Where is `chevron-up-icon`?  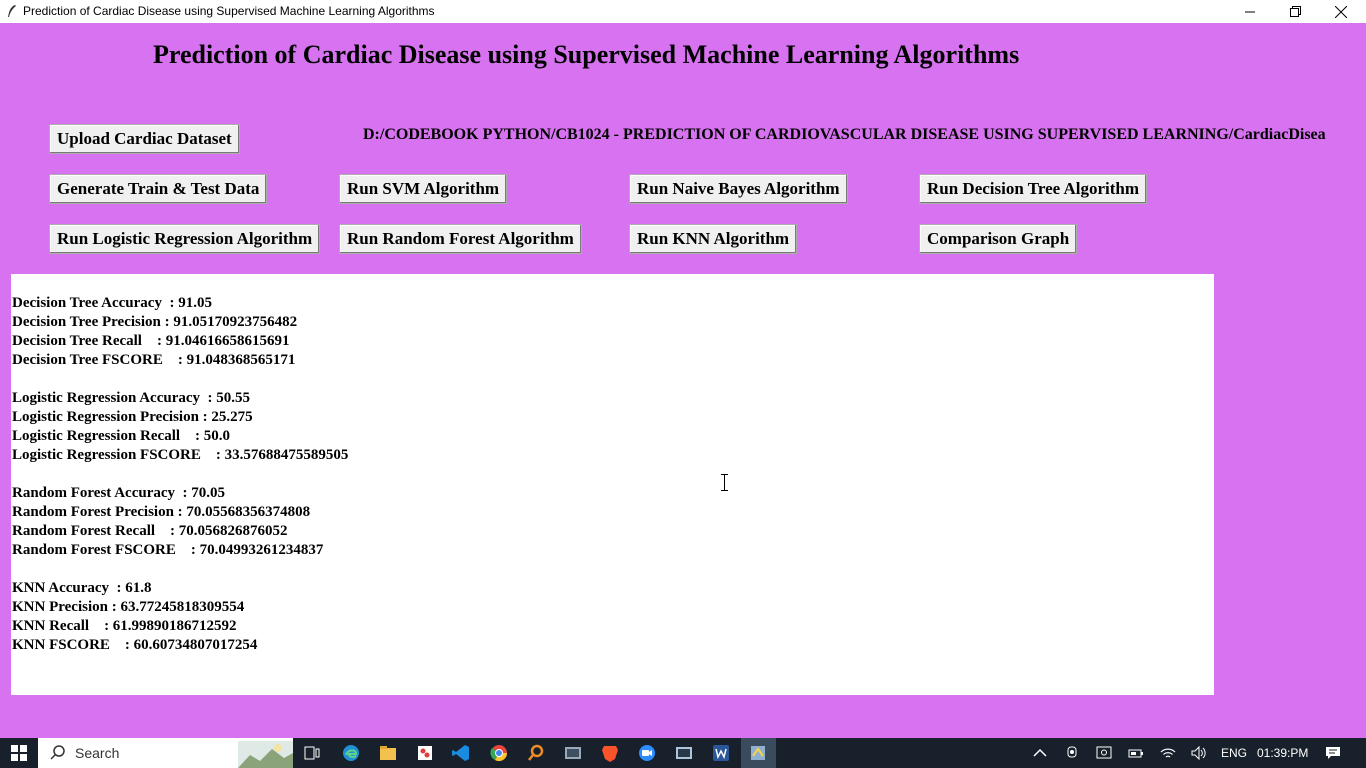
chevron-up-icon is located at coordinates (1040, 753).